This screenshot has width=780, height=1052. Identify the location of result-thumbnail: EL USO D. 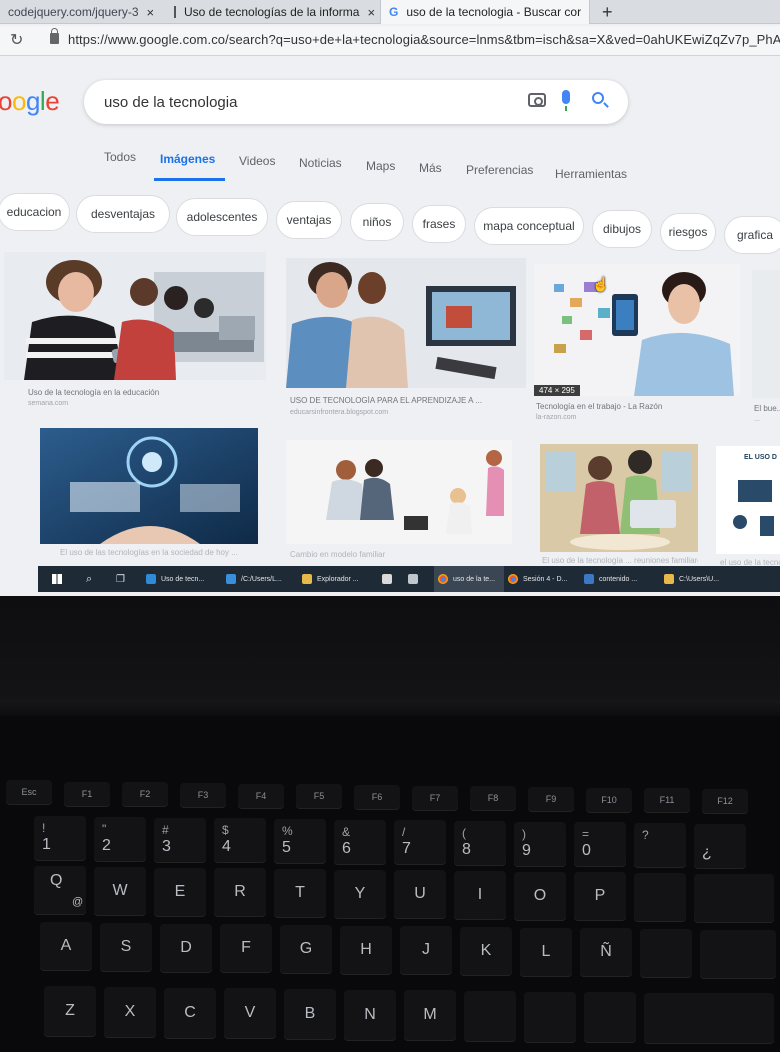
(748, 500).